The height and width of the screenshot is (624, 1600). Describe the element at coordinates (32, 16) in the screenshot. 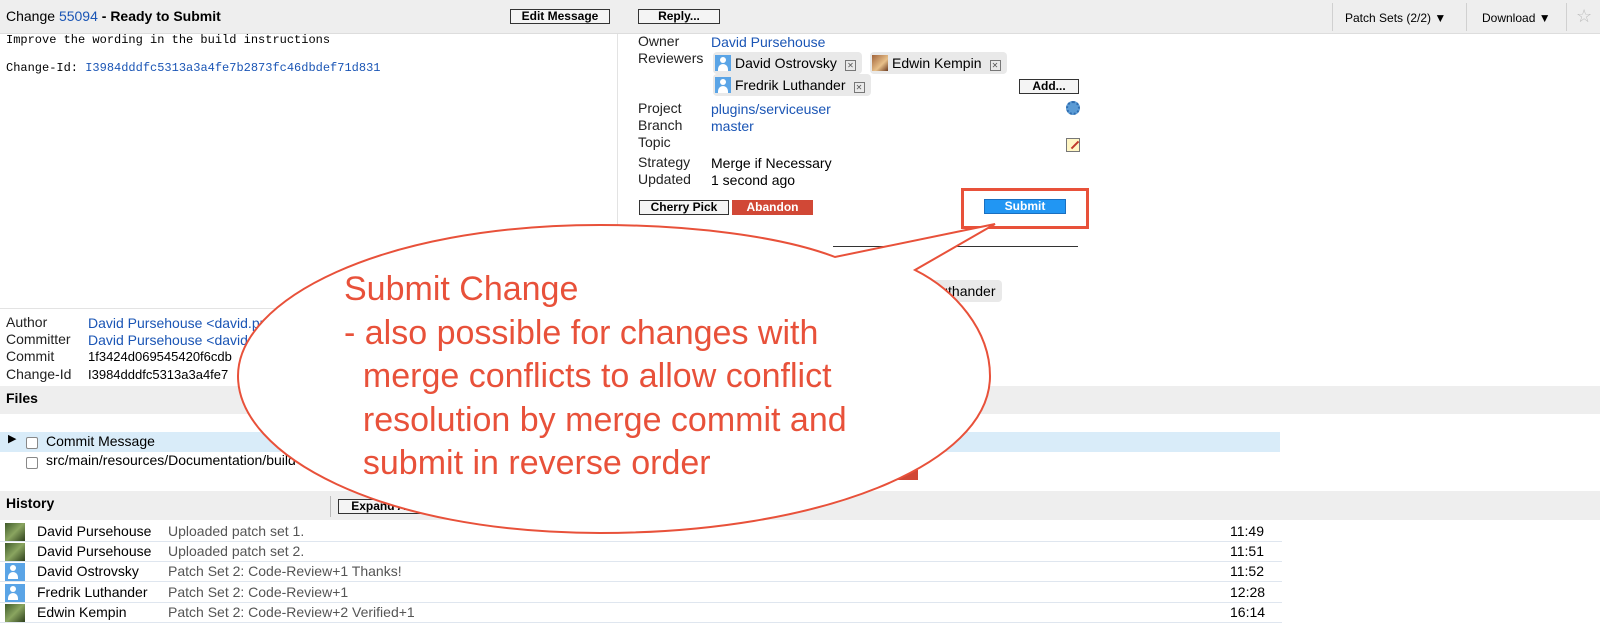

I see `change-prefix: Change` at that location.